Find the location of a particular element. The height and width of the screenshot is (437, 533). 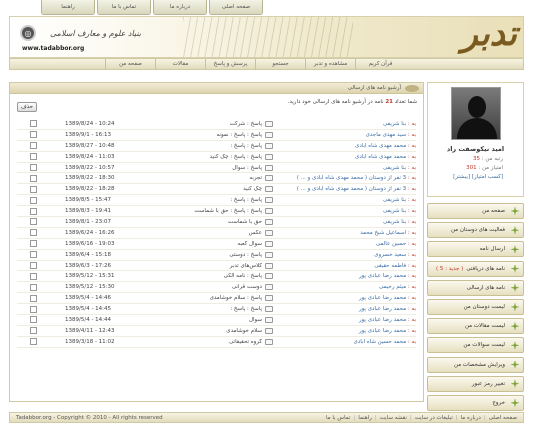

top-link-home: صفحه اصلی is located at coordinates (236, 7).